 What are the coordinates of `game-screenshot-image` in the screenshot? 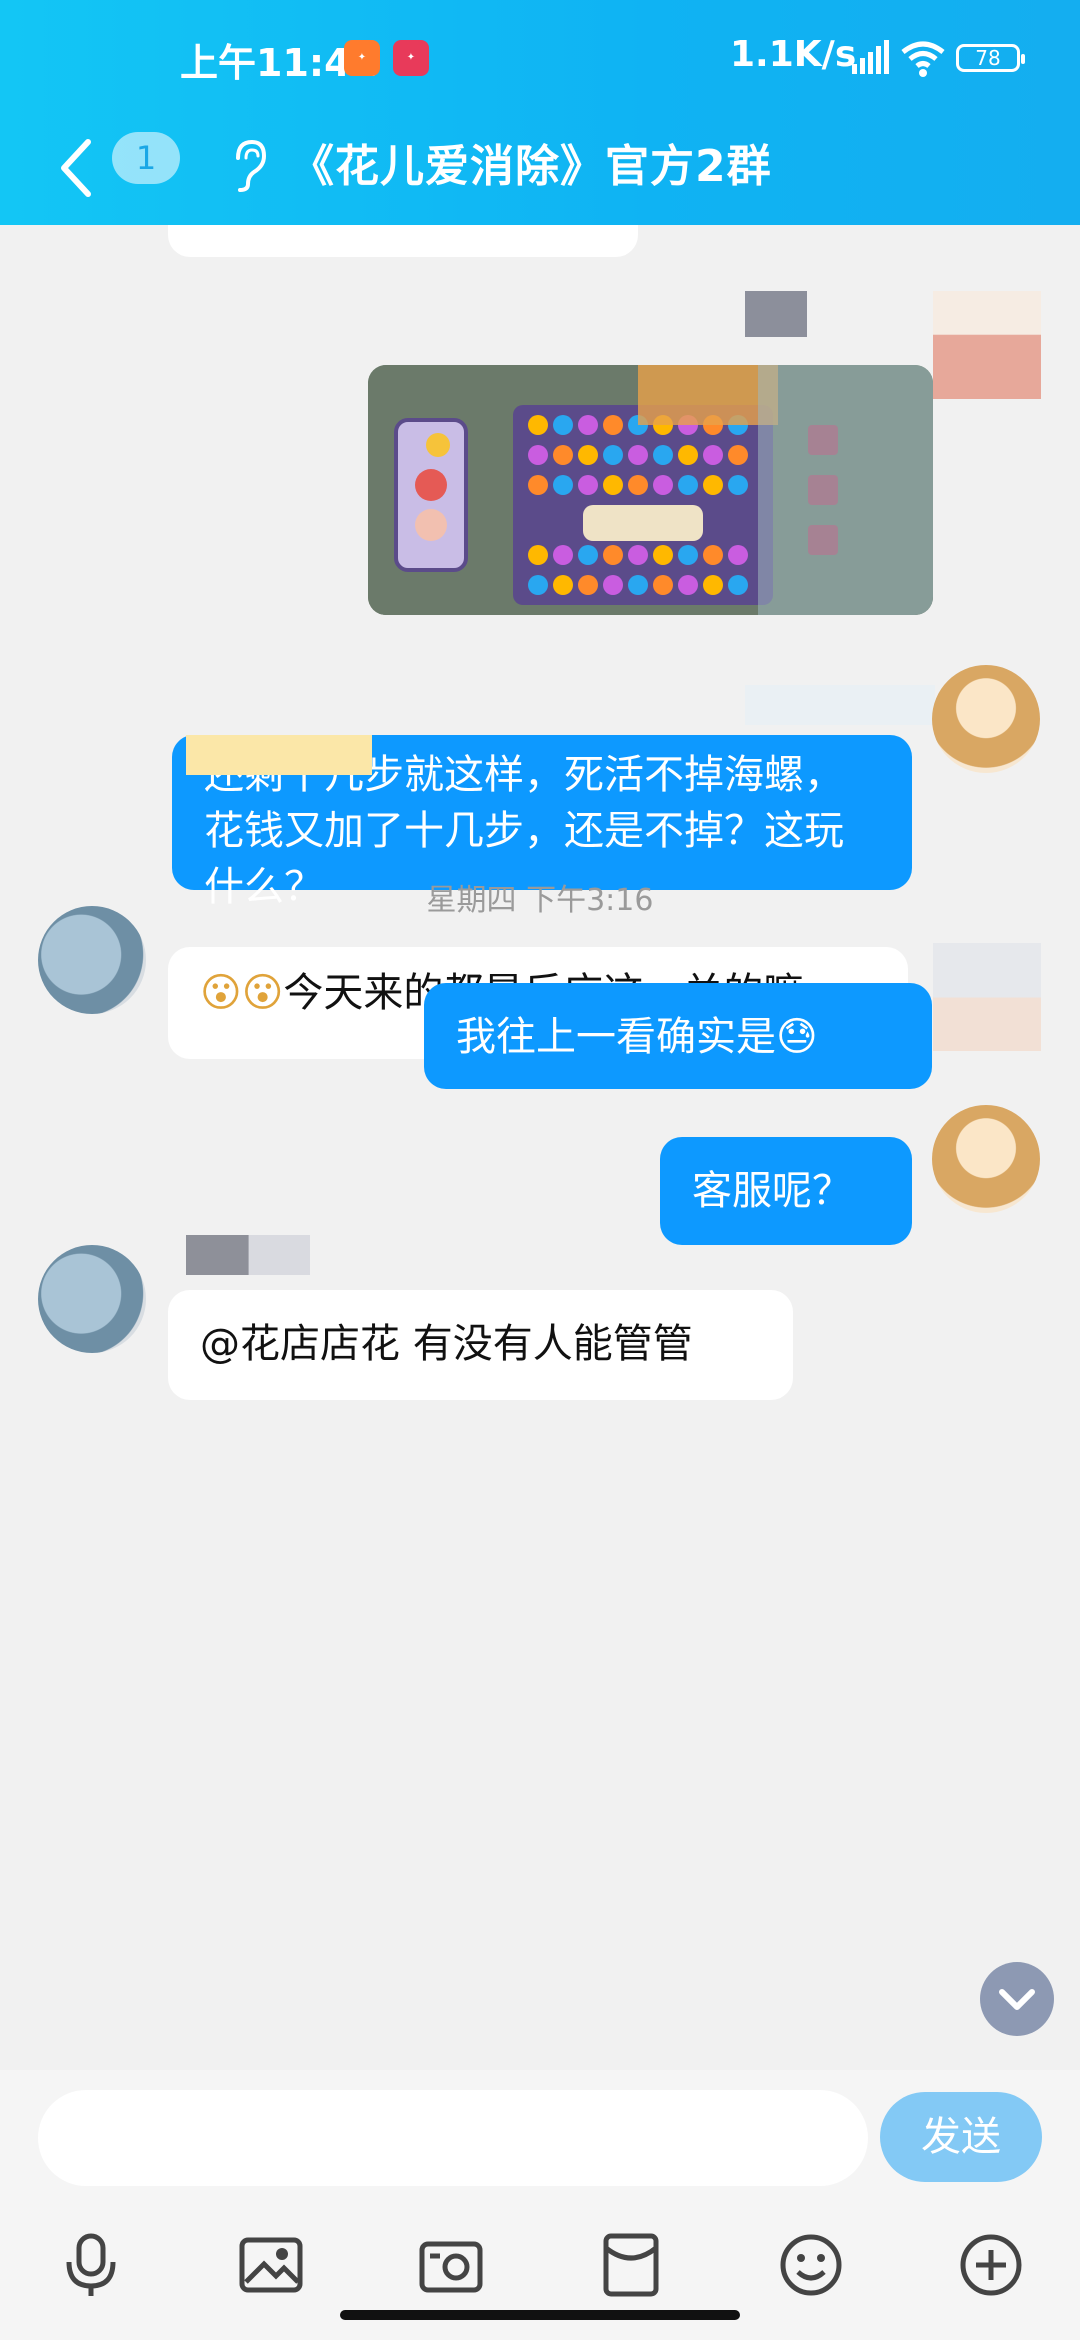 It's located at (650, 490).